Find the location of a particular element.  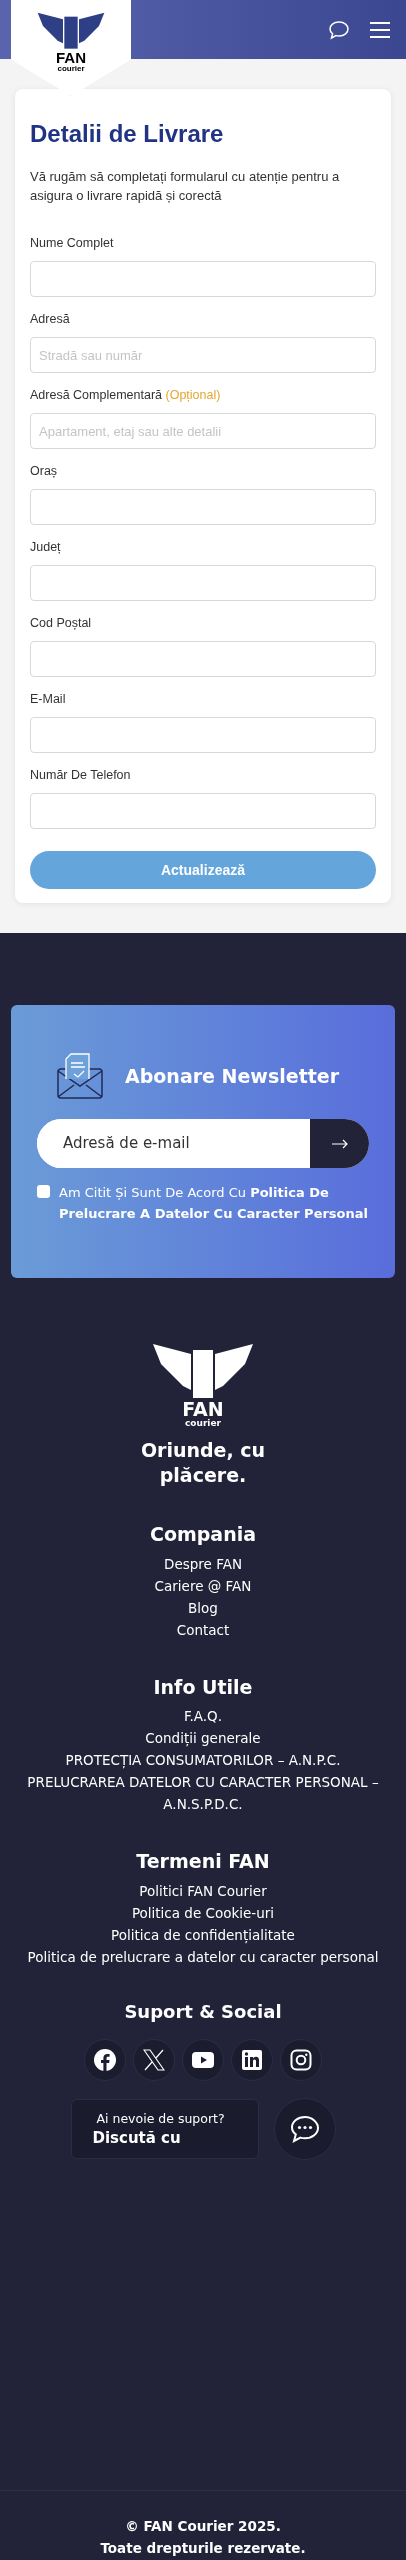

field-label: Cod Poștal is located at coordinates (61, 623).